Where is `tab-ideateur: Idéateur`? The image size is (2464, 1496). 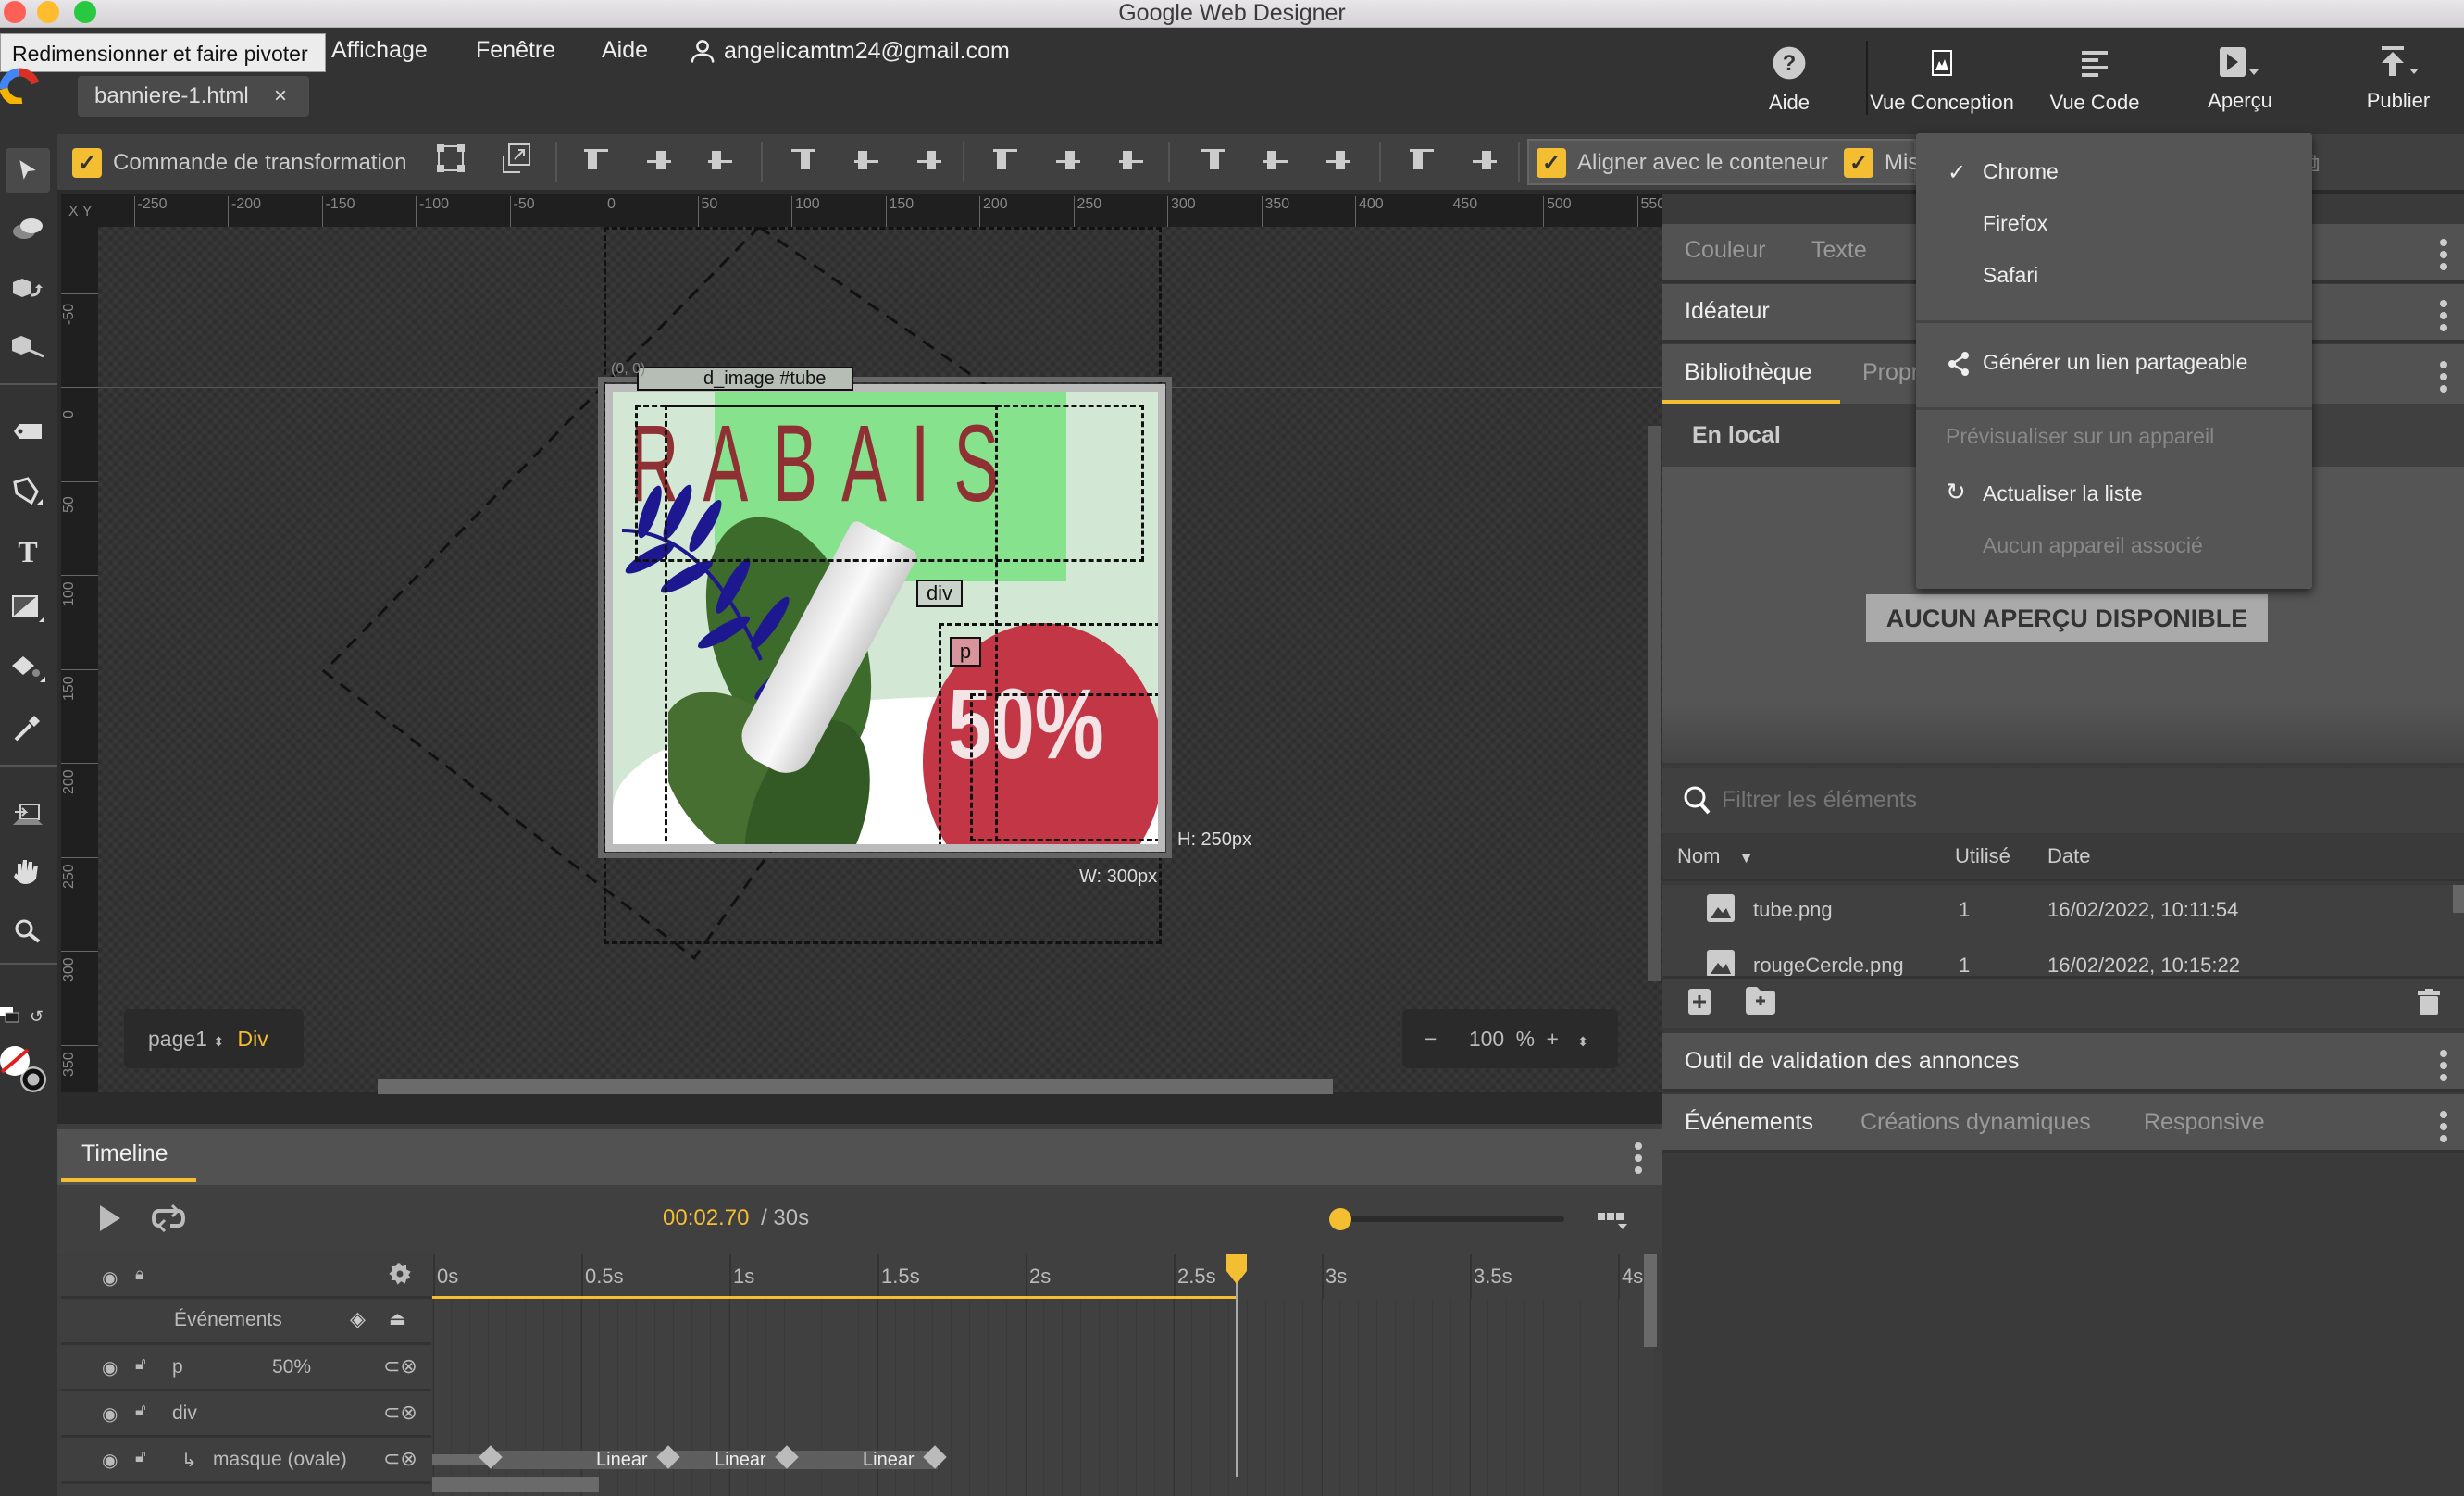 tab-ideateur: Idéateur is located at coordinates (1727, 311).